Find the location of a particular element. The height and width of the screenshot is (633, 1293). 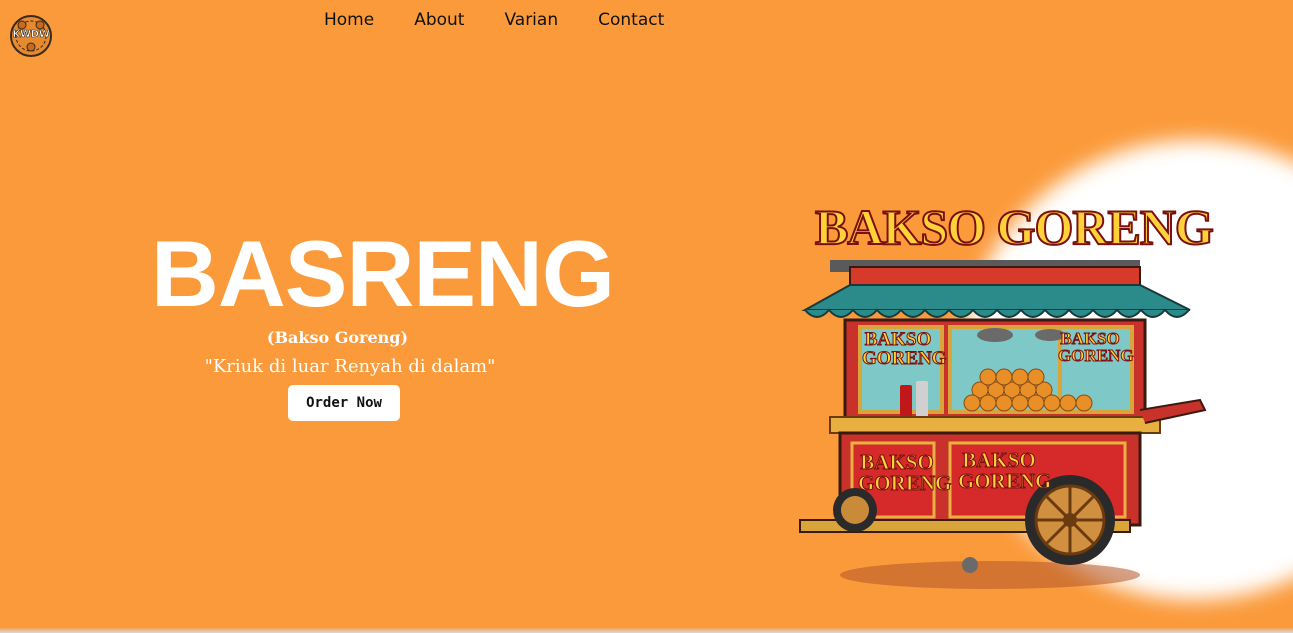

cart-panel-label-4: BAKSO GORENG is located at coordinates (1005, 470).